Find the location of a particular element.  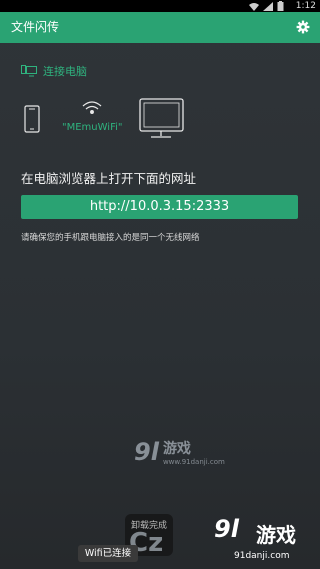

signal-icon is located at coordinates (268, 6).